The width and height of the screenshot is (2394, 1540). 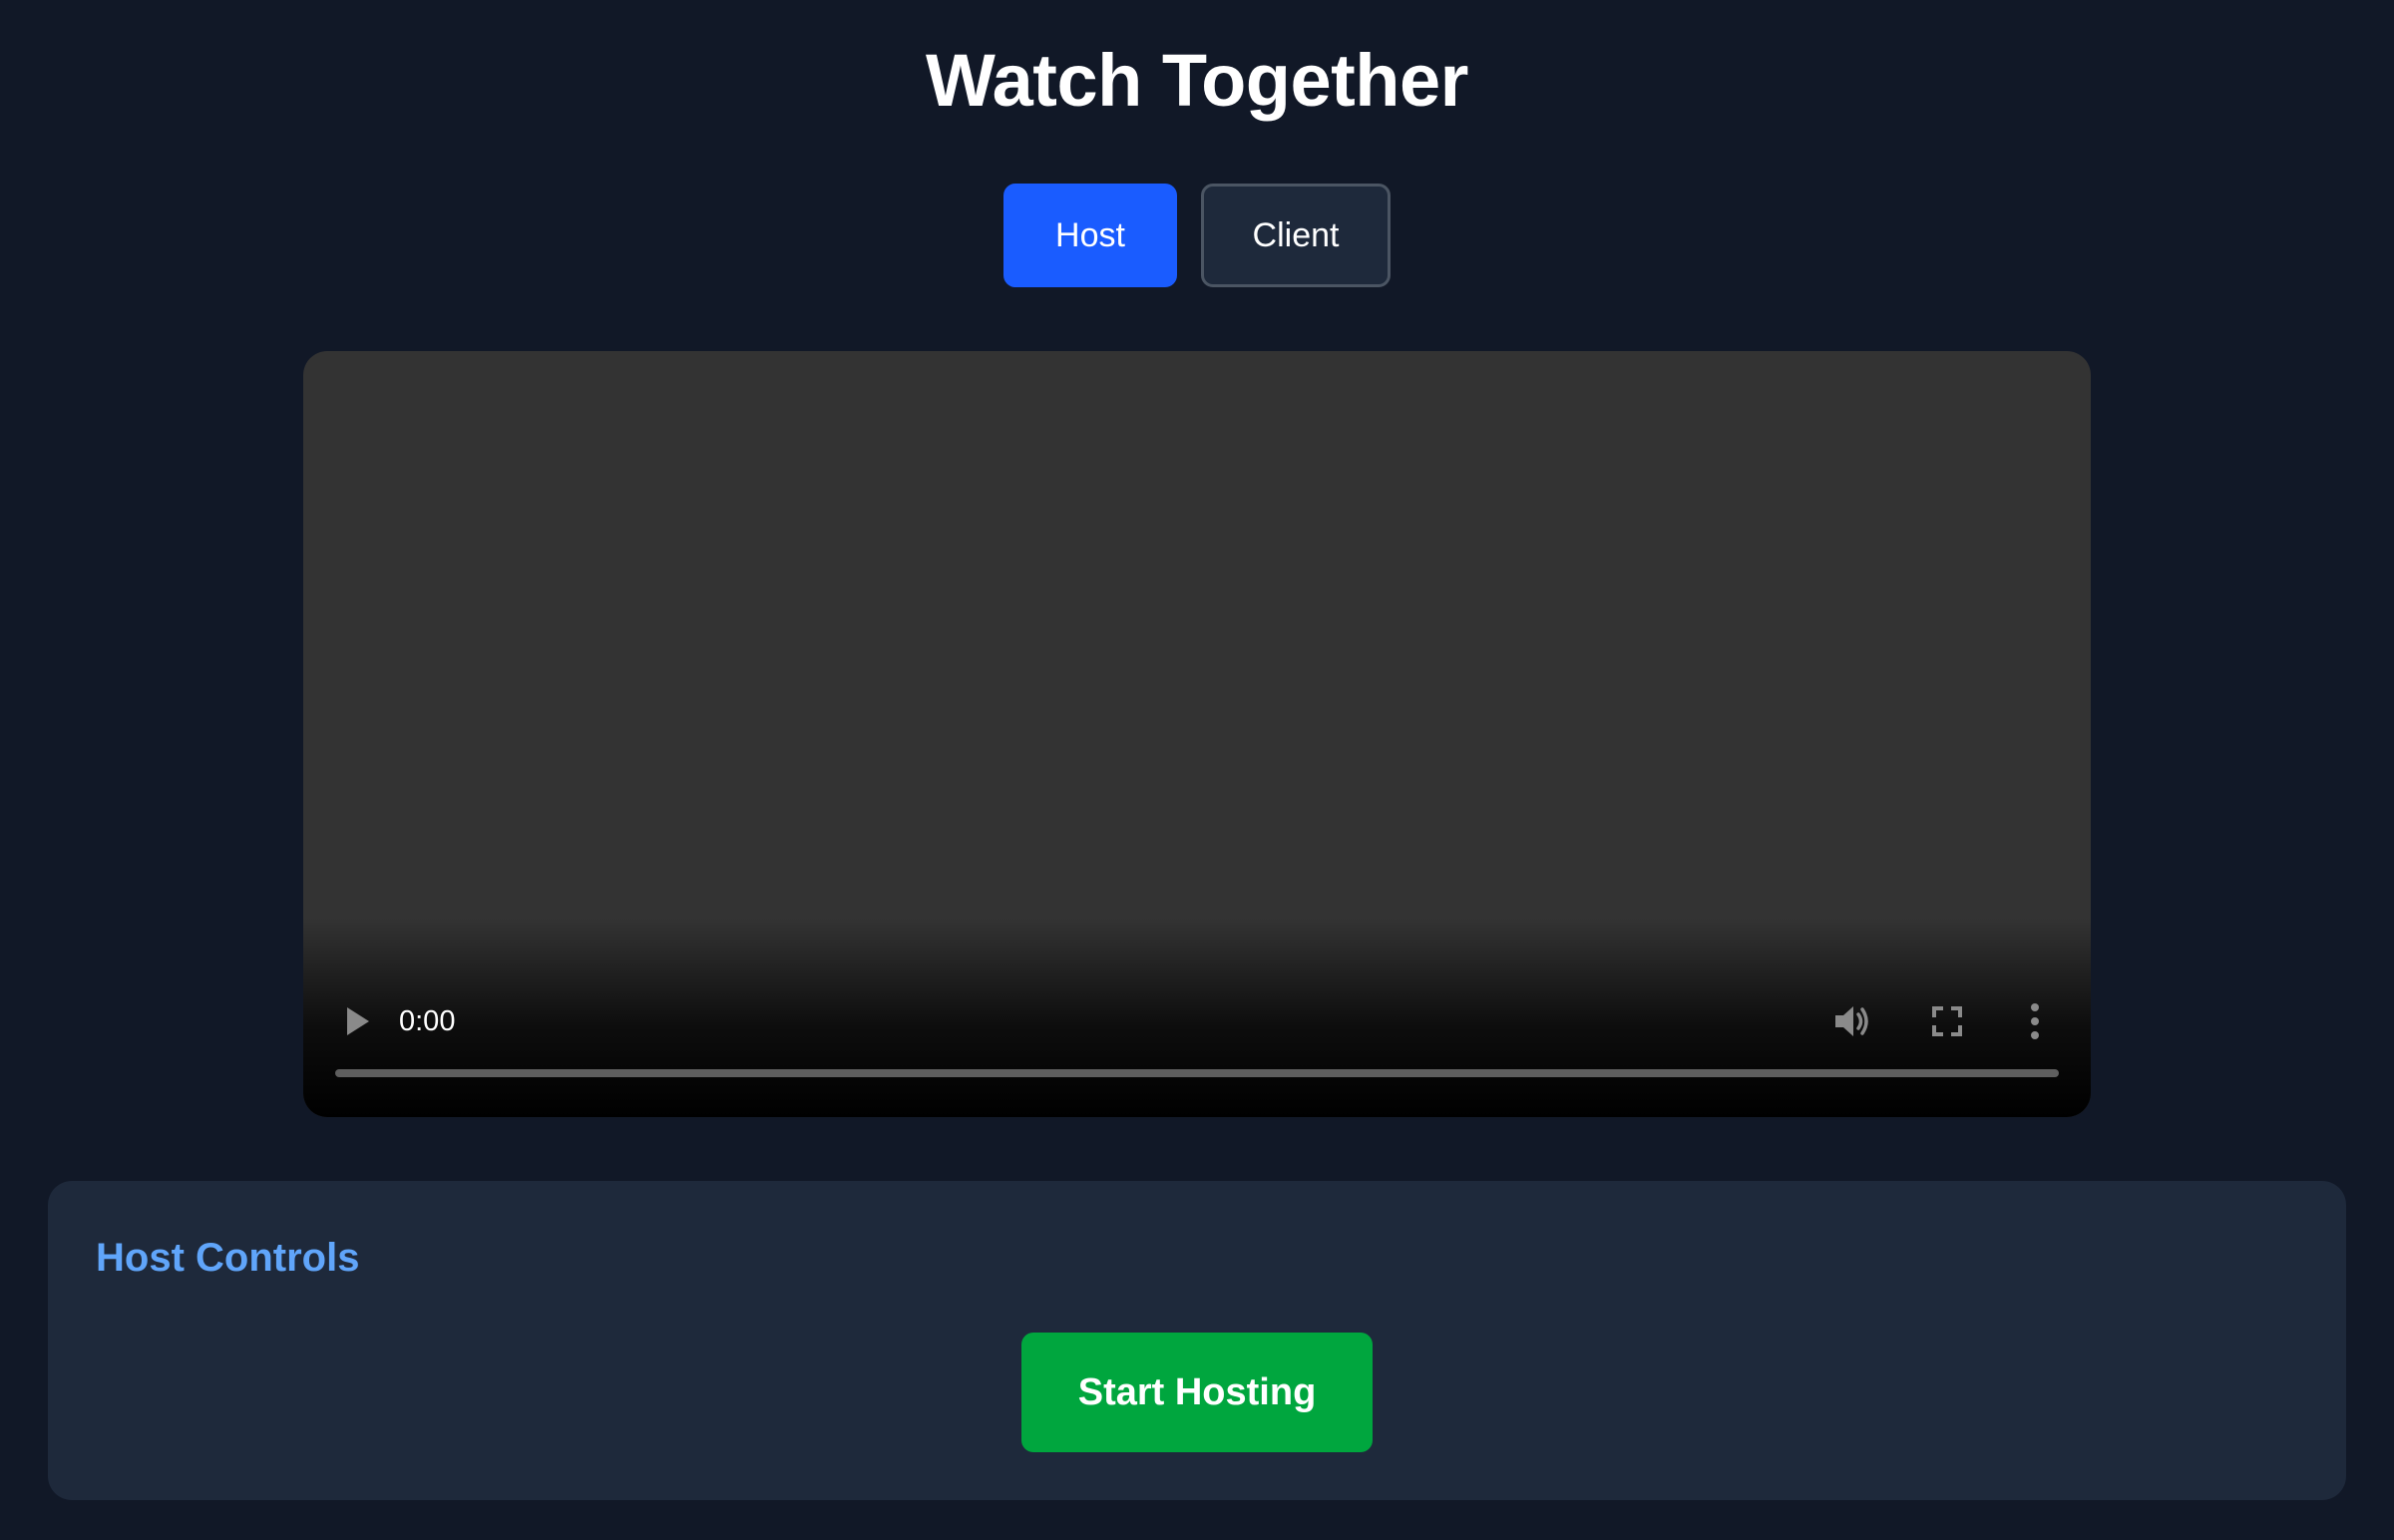 I want to click on fullscreen-icon, so click(x=1947, y=1021).